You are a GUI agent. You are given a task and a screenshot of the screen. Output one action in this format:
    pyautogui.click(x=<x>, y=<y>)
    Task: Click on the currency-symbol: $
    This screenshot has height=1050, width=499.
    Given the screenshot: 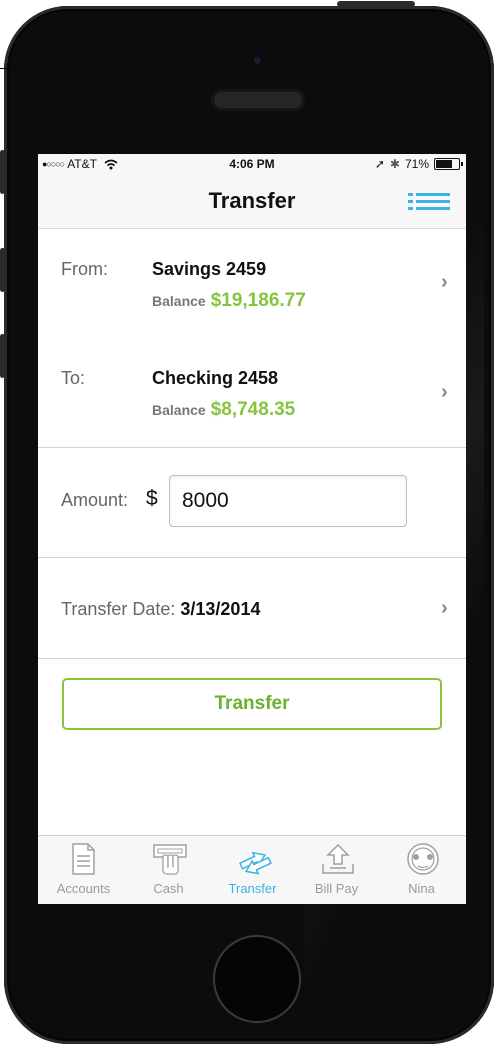 What is the action you would take?
    pyautogui.click(x=152, y=498)
    